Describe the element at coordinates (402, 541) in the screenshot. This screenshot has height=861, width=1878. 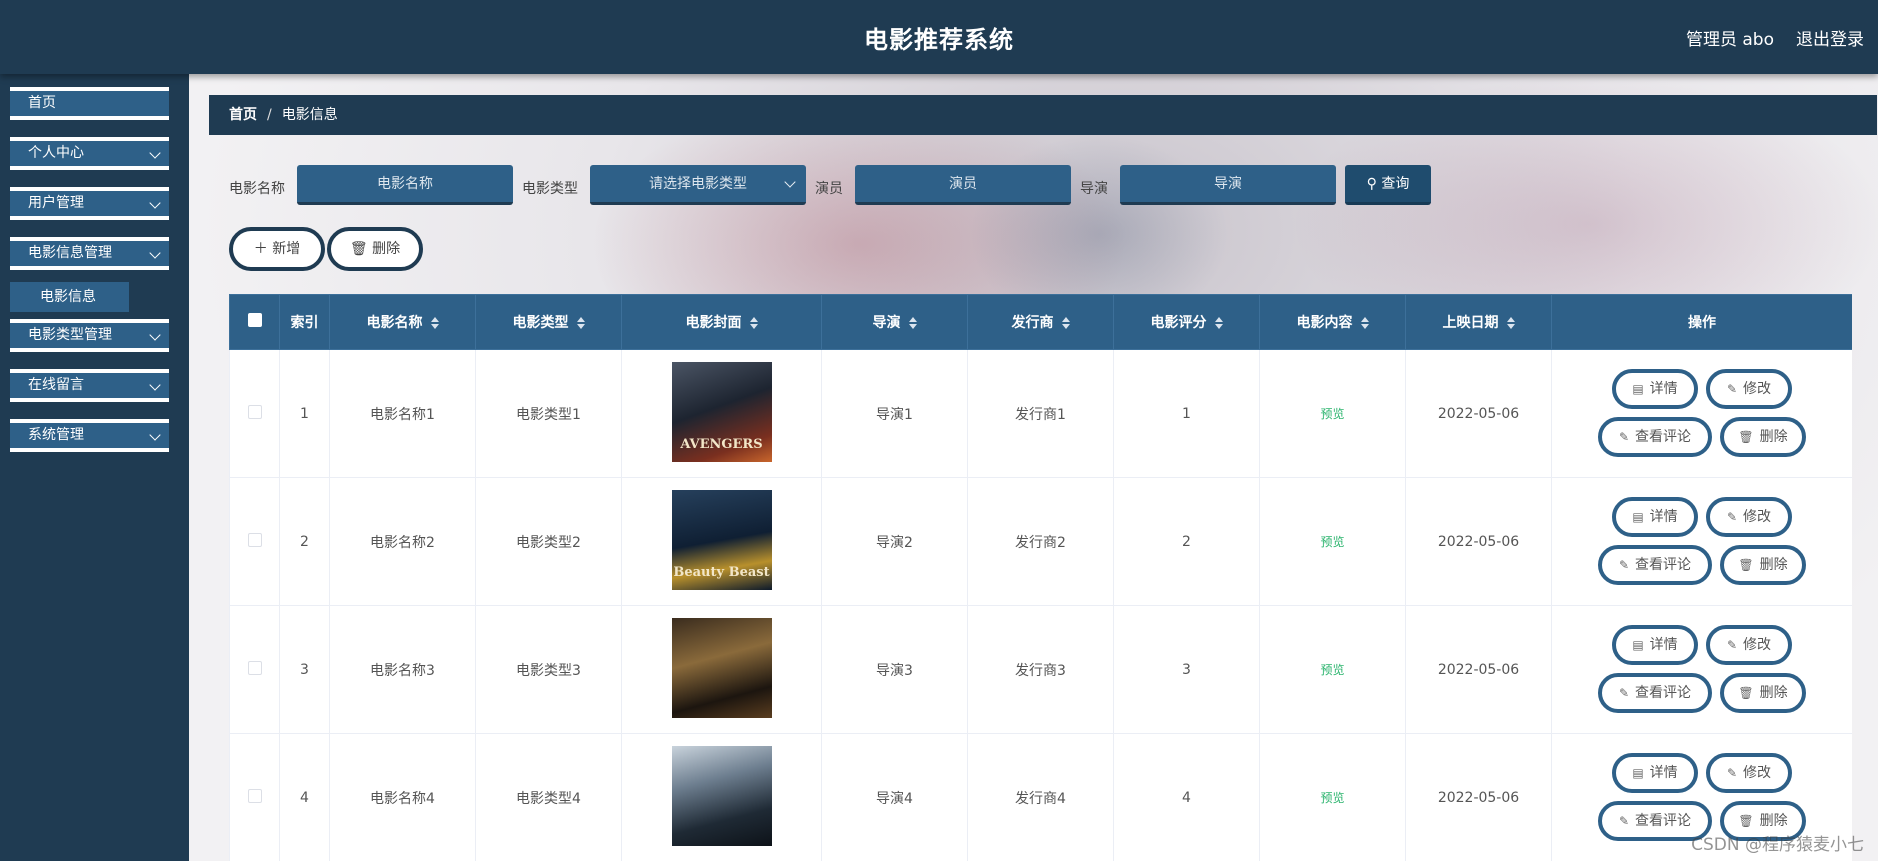
I see `cell-name: 电影名称2` at that location.